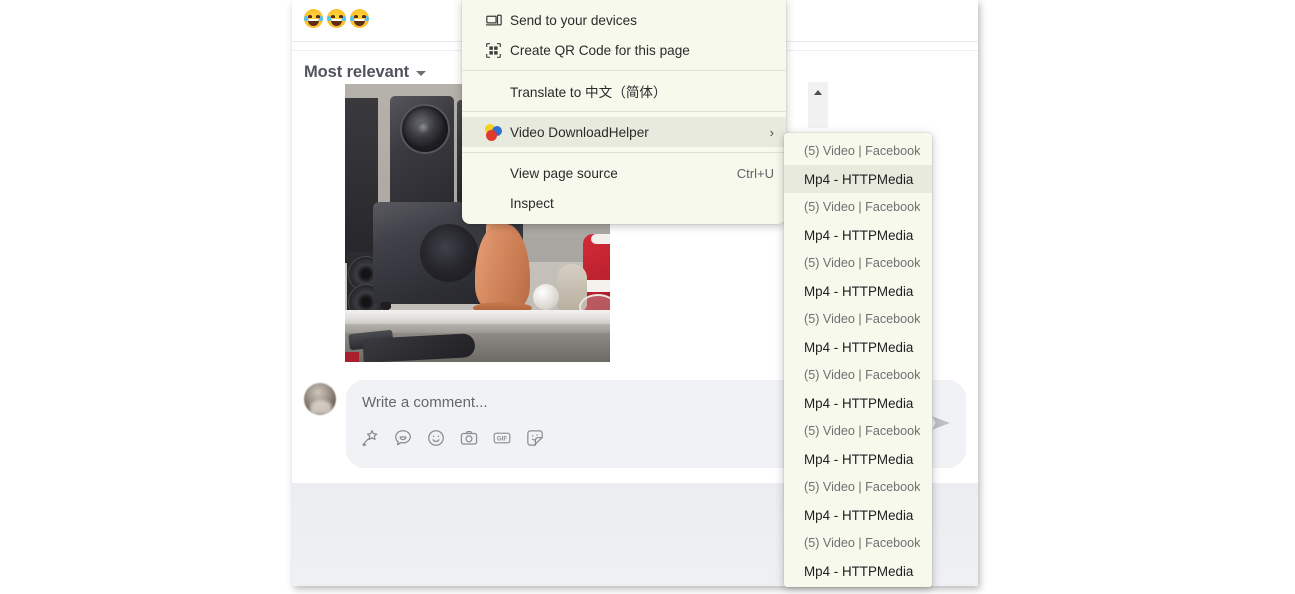 Image resolution: width=1295 pixels, height=594 pixels. Describe the element at coordinates (624, 203) in the screenshot. I see `menu-item-inspect: Inspect` at that location.